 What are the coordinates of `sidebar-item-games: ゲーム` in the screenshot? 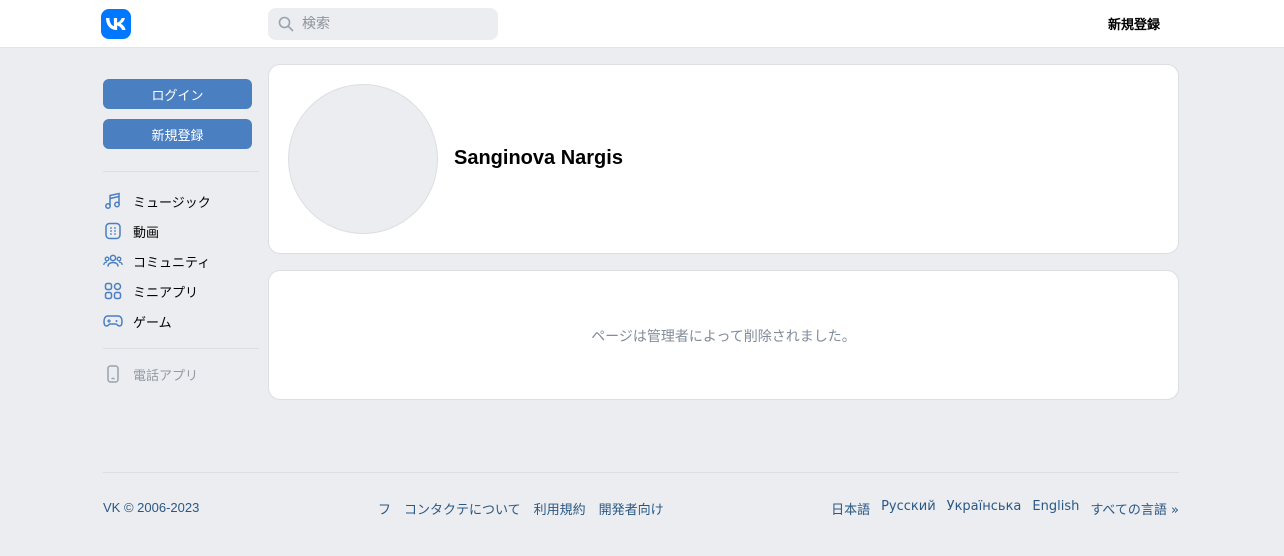 It's located at (137, 321).